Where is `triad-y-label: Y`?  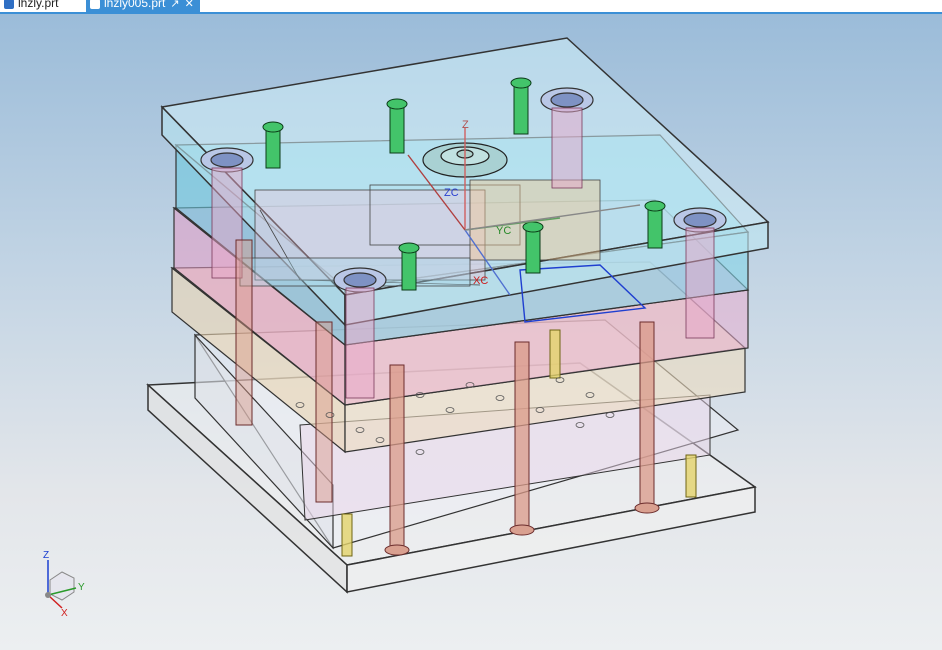 triad-y-label: Y is located at coordinates (81, 587).